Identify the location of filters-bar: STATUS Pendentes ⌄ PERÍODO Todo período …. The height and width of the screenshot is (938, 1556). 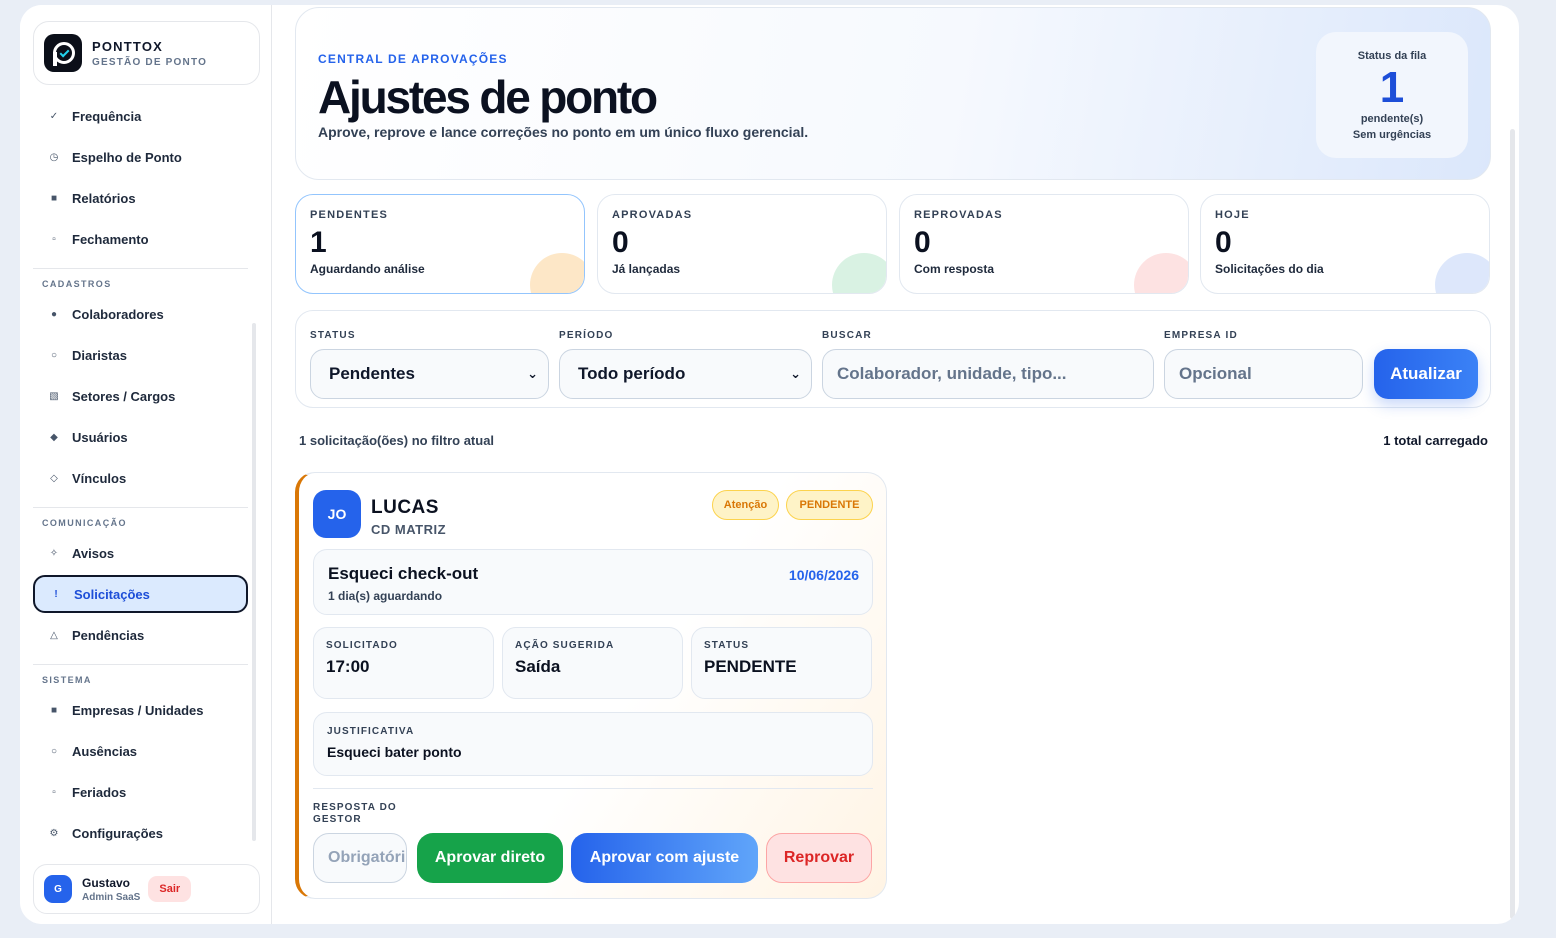
(893, 359).